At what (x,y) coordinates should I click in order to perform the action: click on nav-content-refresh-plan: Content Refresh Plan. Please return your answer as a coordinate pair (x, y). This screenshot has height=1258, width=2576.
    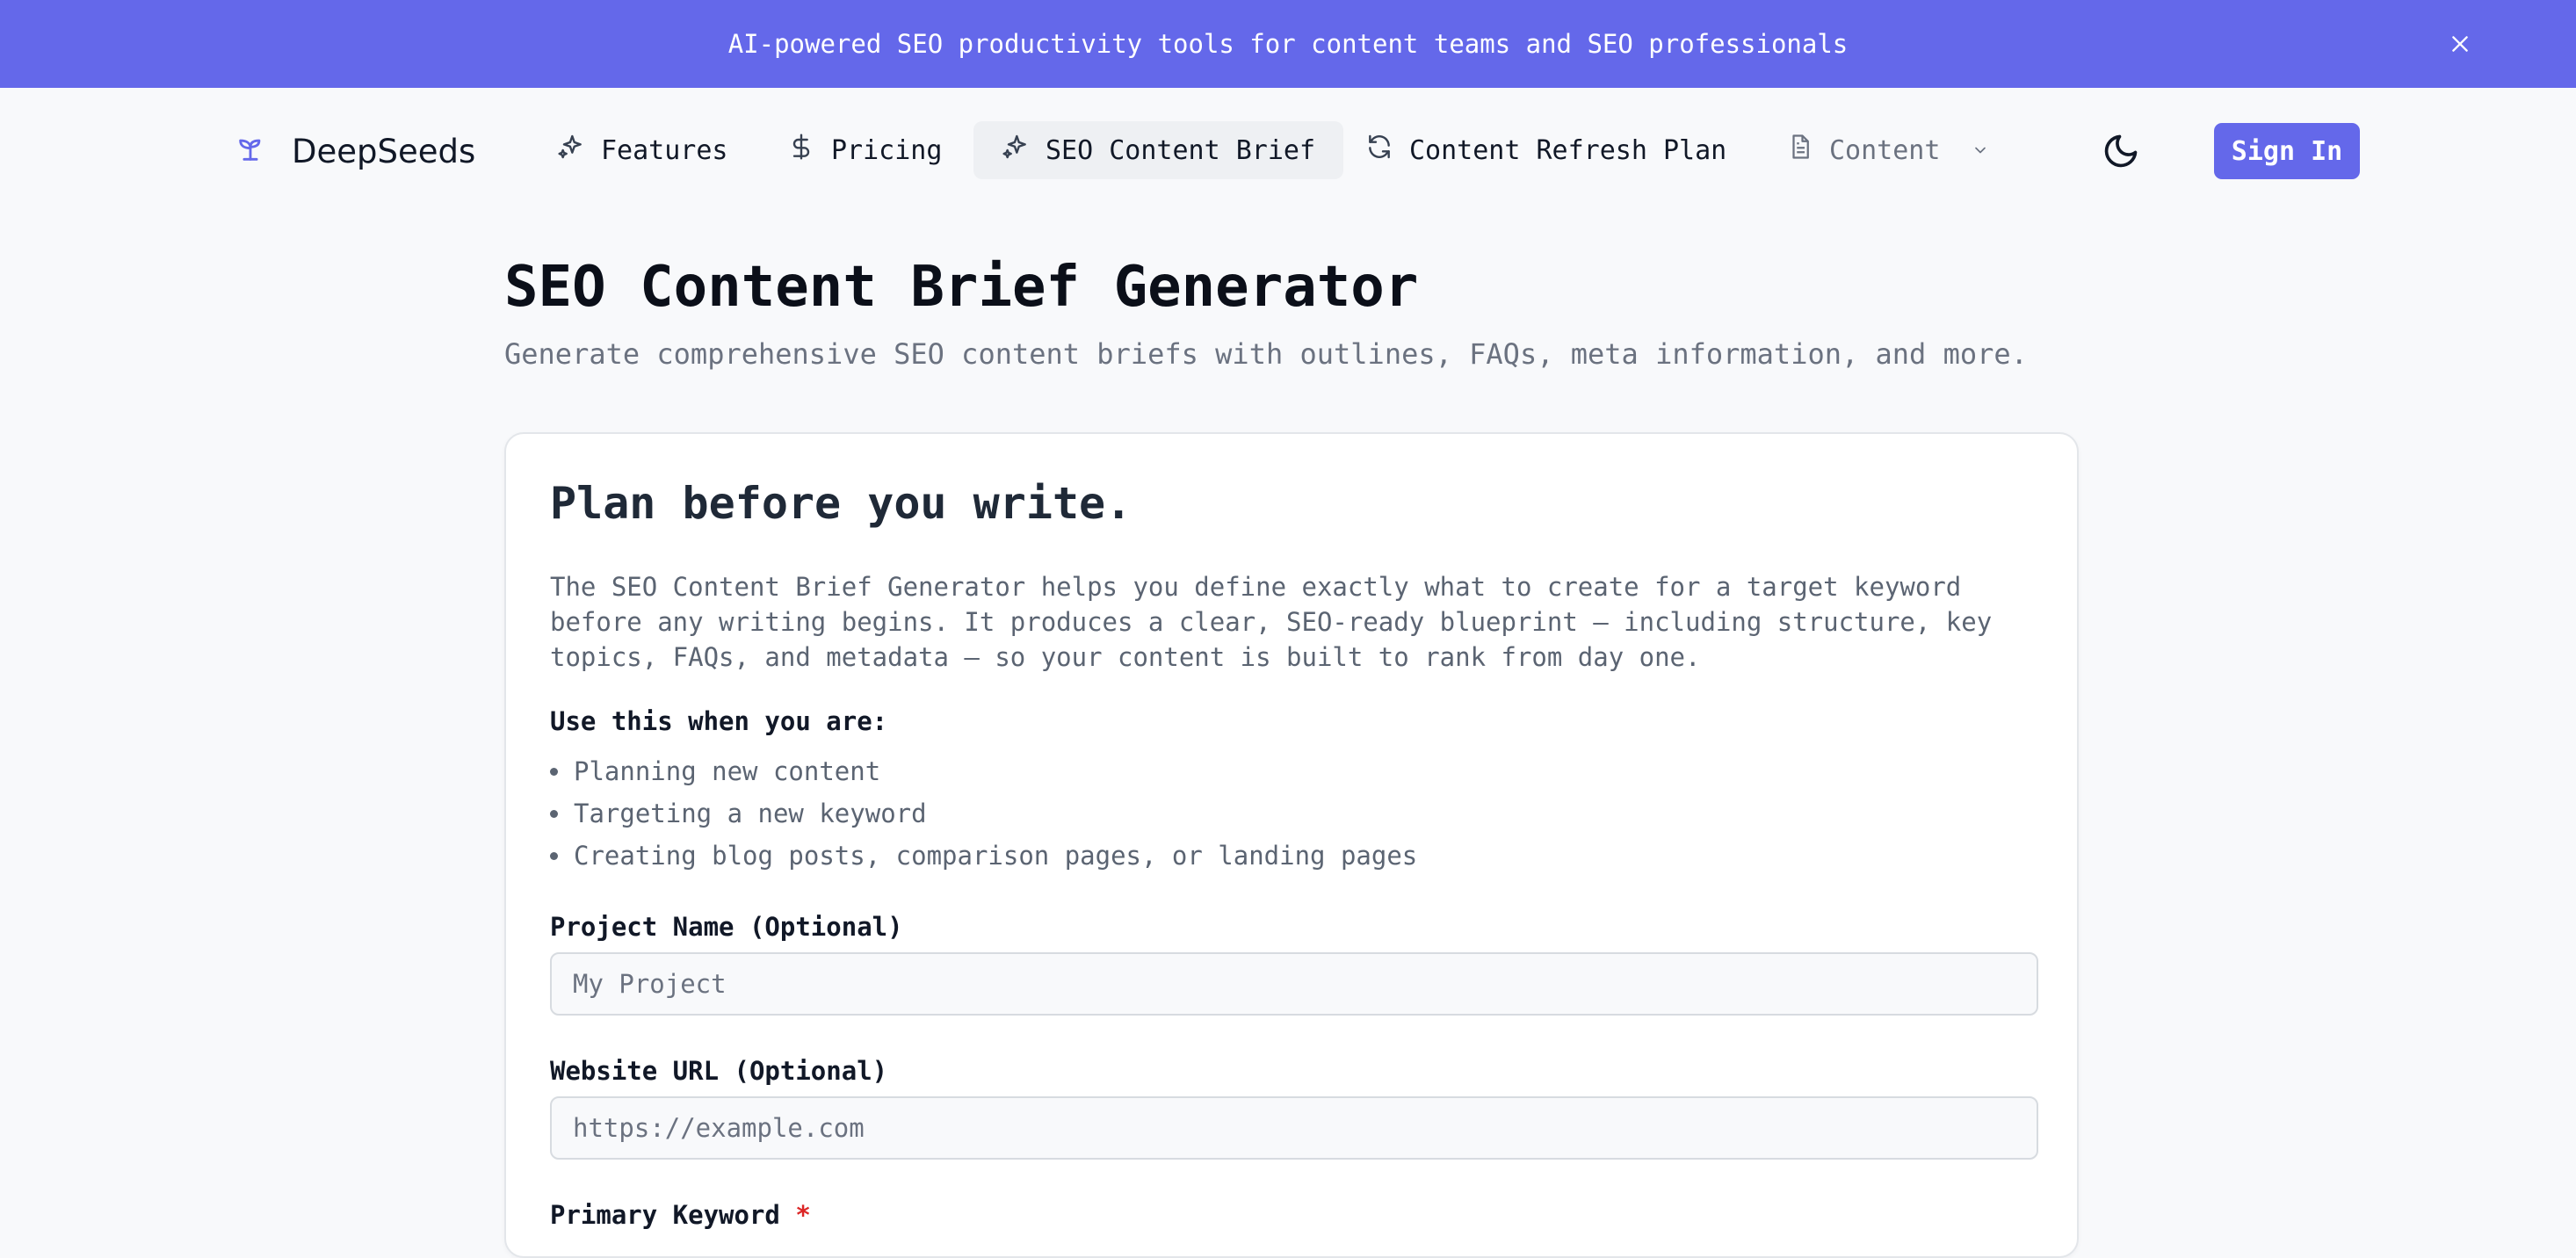
    Looking at the image, I should click on (1546, 150).